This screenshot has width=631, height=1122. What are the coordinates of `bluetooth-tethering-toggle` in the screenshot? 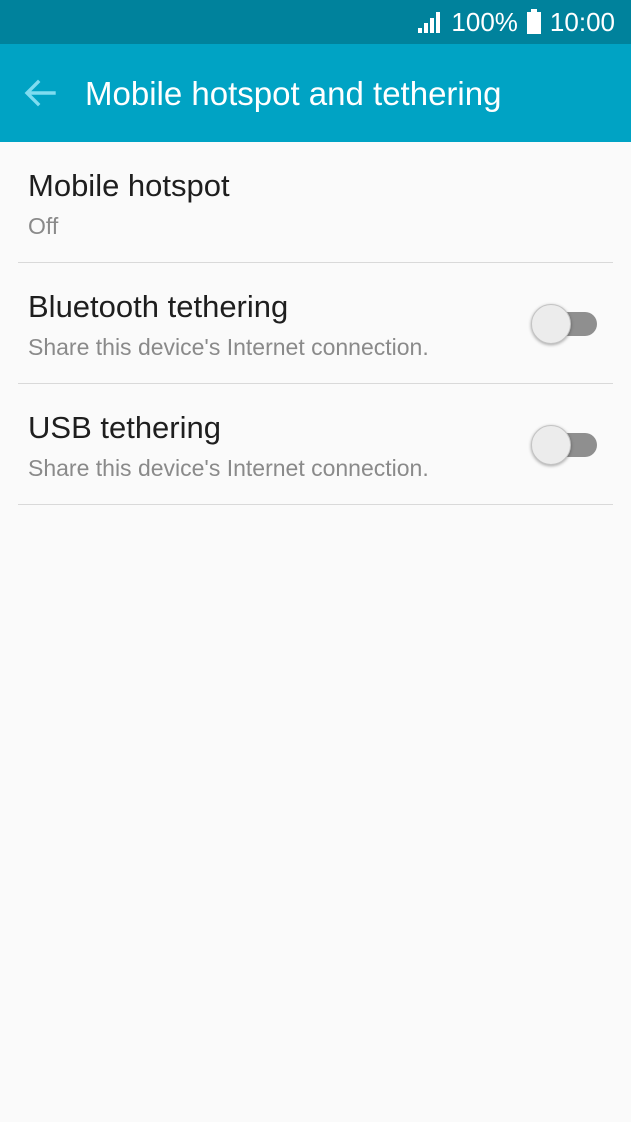 It's located at (565, 324).